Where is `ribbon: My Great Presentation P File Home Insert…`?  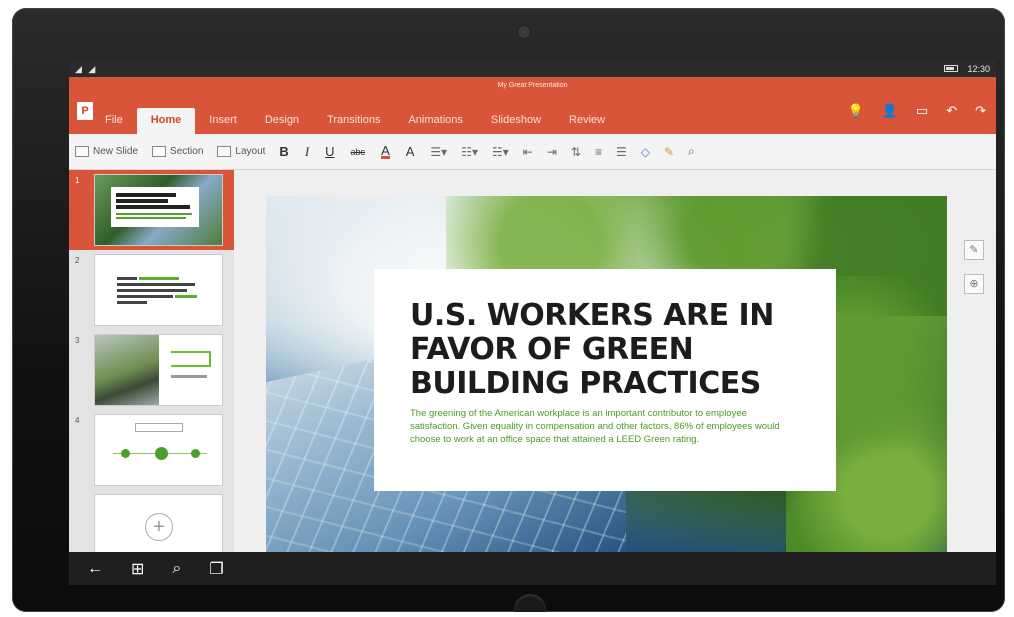
ribbon: My Great Presentation P File Home Insert… is located at coordinates (532, 105).